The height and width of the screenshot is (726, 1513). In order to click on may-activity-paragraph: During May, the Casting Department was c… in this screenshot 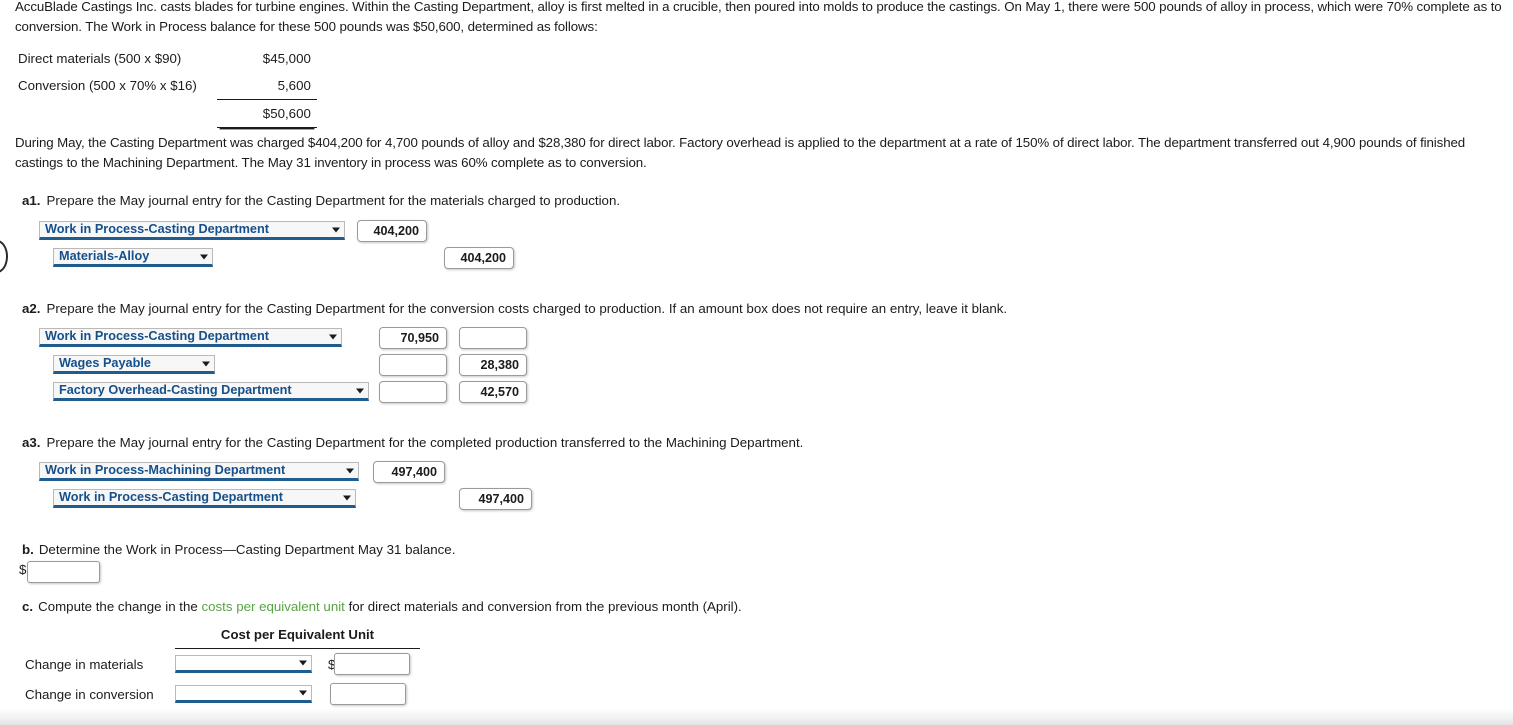, I will do `click(740, 152)`.